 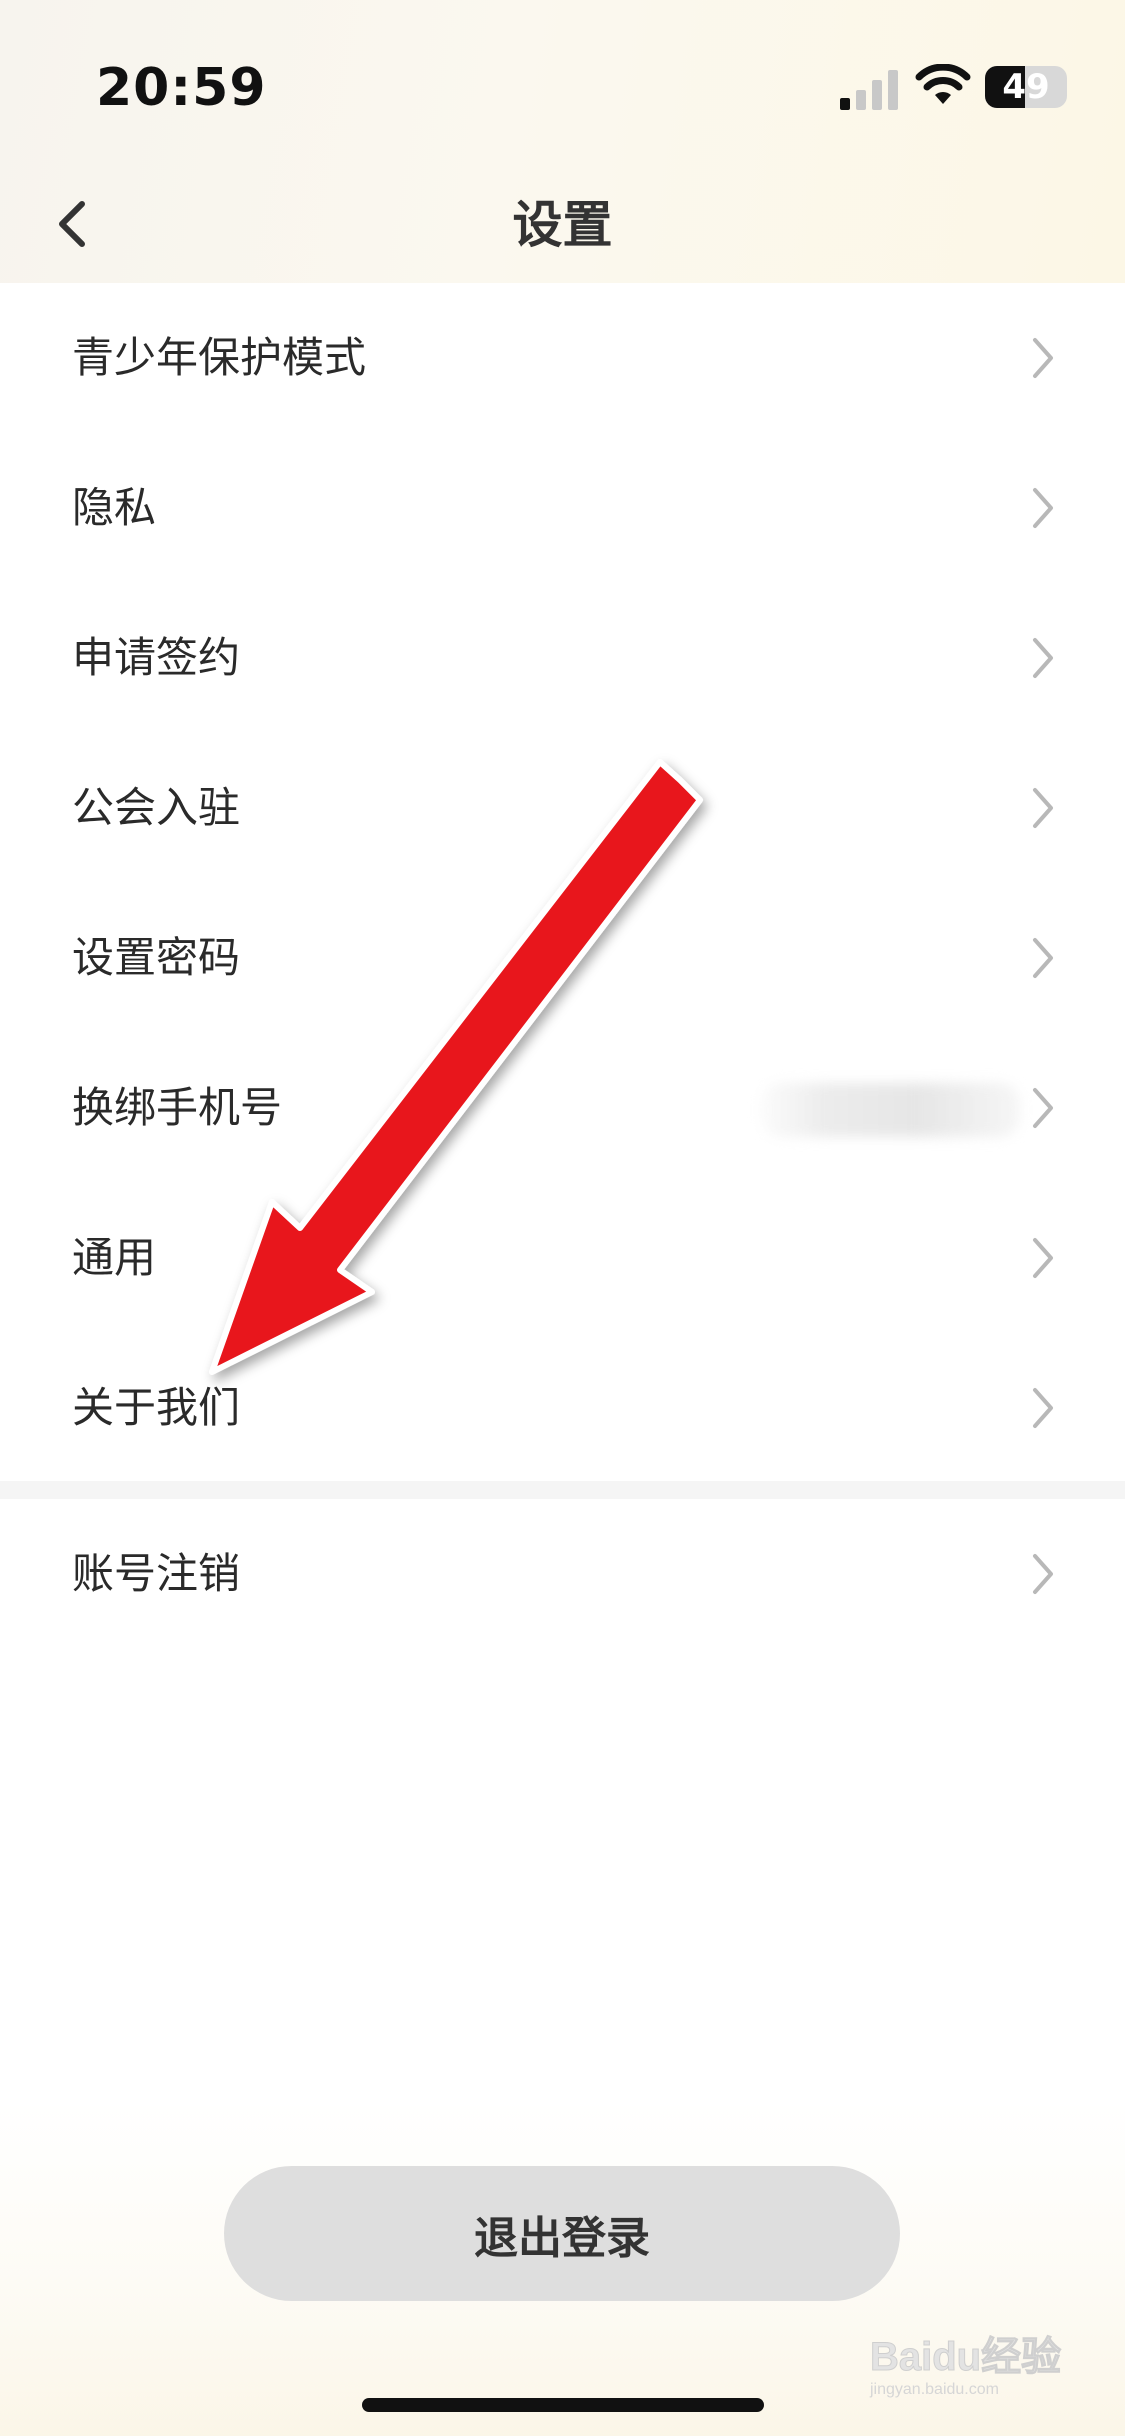 I want to click on settings-row-label: 通用, so click(x=114, y=1257).